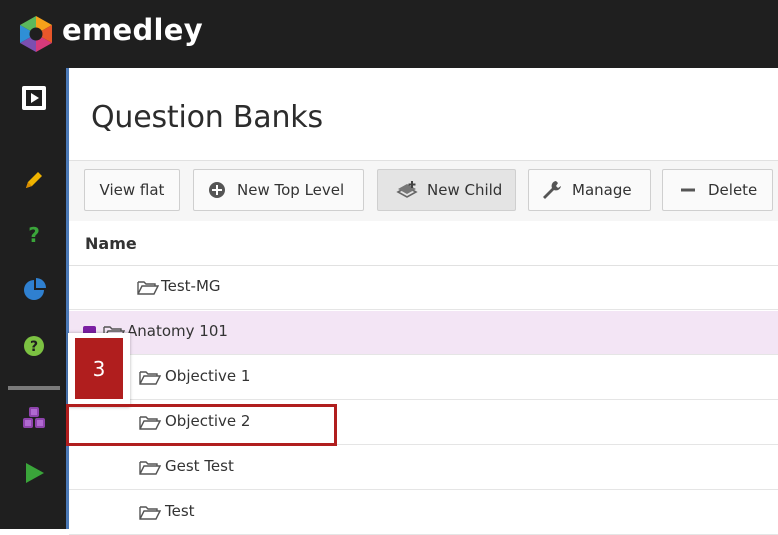 This screenshot has height=535, width=778. Describe the element at coordinates (208, 376) in the screenshot. I see `tree-row-label: Objective 1` at that location.